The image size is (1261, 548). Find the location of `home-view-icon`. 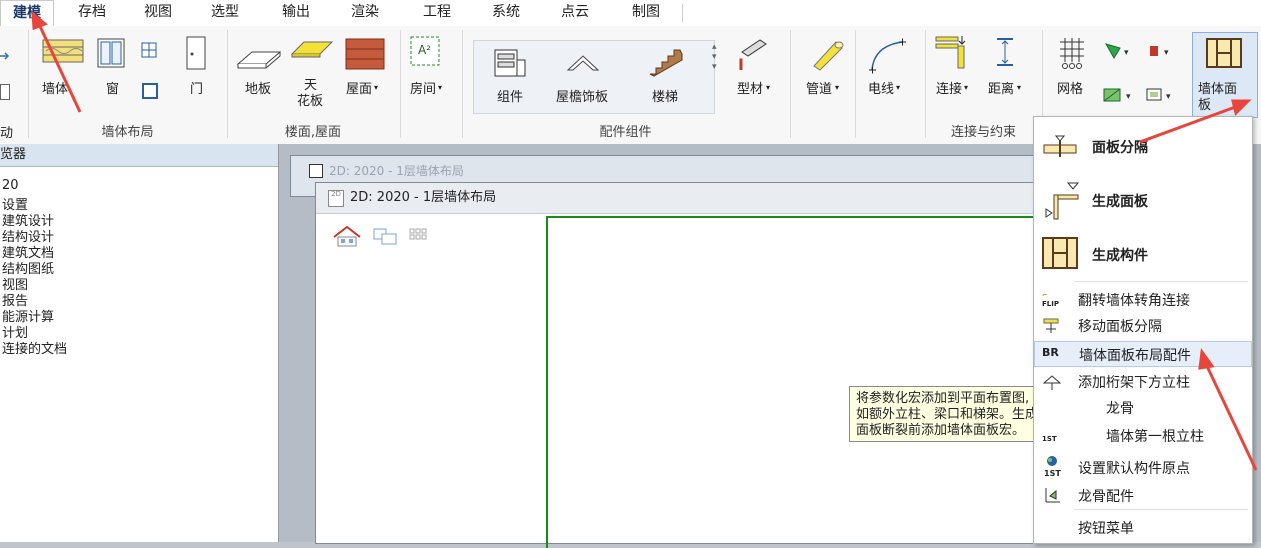

home-view-icon is located at coordinates (348, 236).